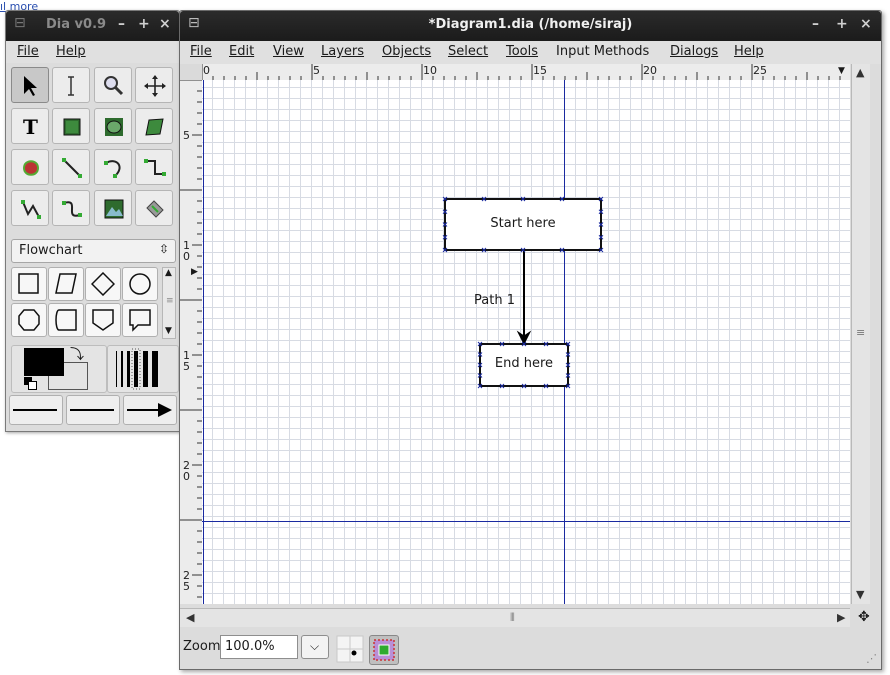  I want to click on scroll-right-icon: ▶, so click(841, 617).